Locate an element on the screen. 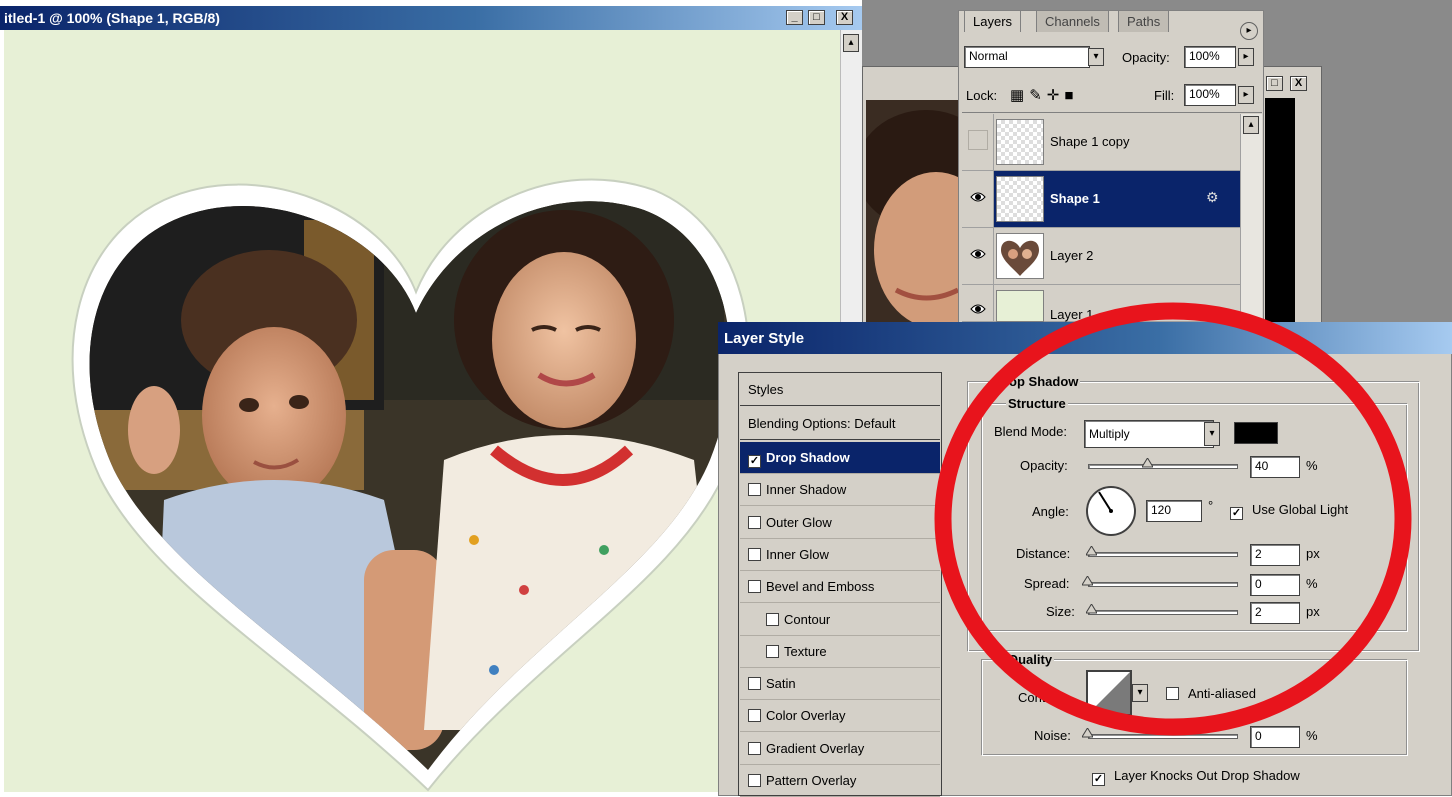 The width and height of the screenshot is (1452, 797). blend-mode-dropdown-icon: ▾ is located at coordinates (1096, 57).